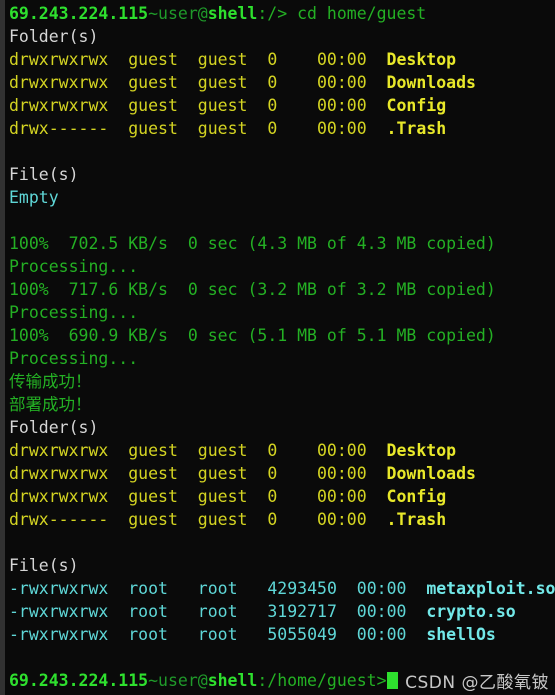  Describe the element at coordinates (50, 404) in the screenshot. I see `success-message-deploy: 部署成功！` at that location.